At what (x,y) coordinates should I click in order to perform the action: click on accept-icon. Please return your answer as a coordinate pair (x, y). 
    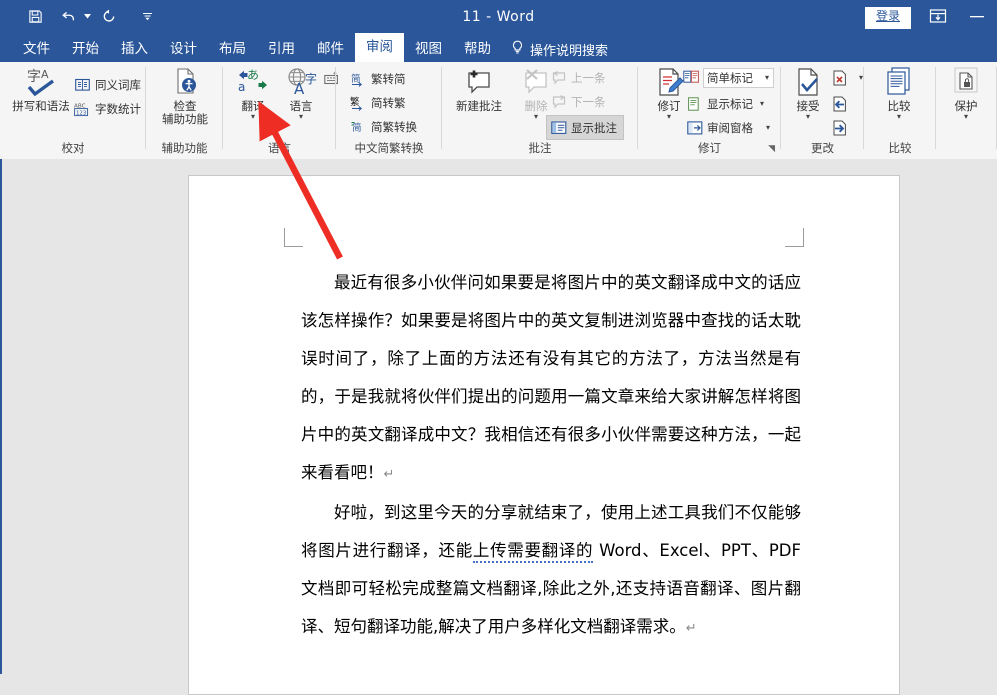
    Looking at the image, I should click on (808, 82).